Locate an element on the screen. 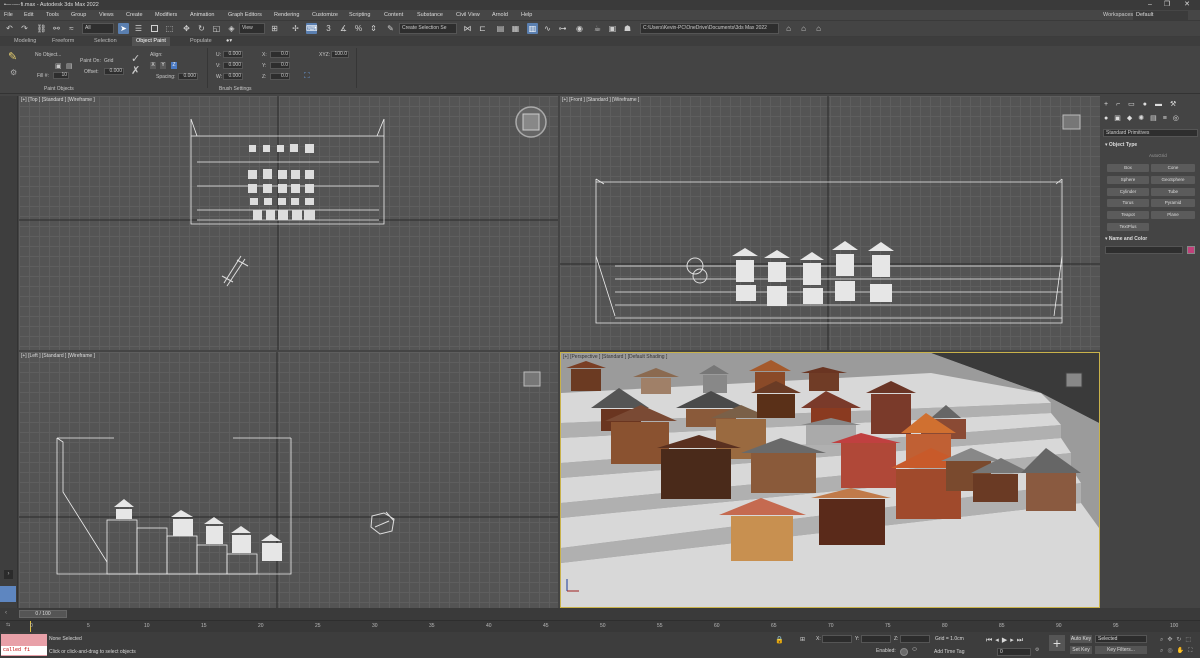 The image size is (1200, 658). key-mode-dropdown: Selected is located at coordinates (1121, 639).